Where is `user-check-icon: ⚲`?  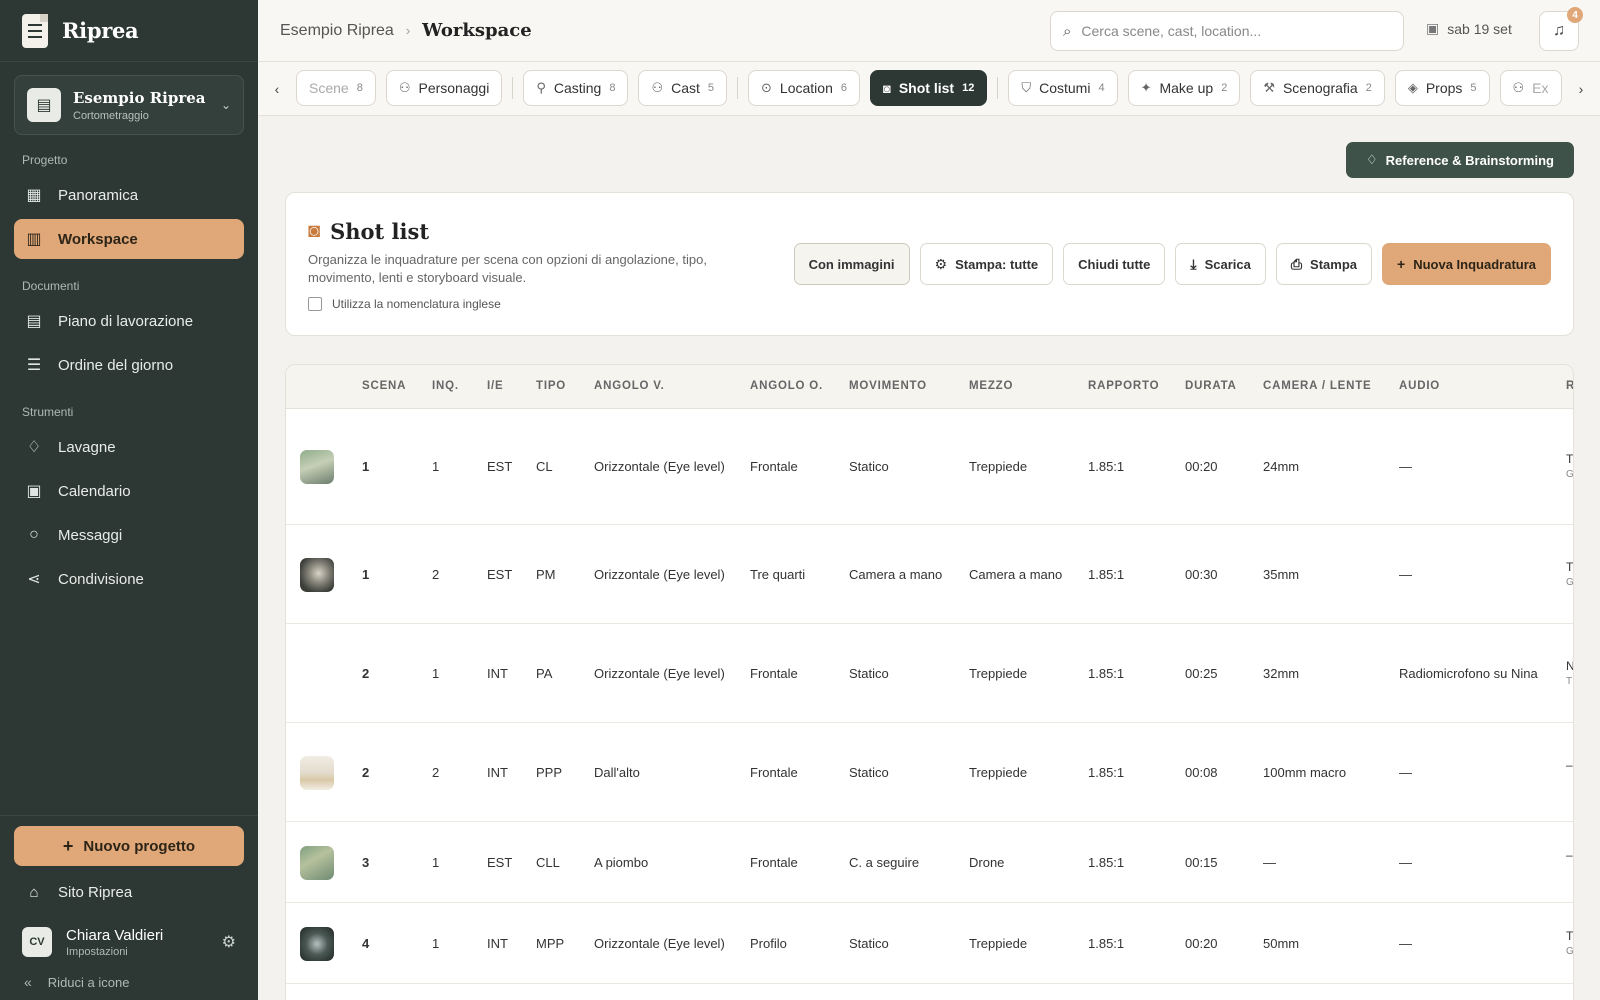
user-check-icon: ⚲ is located at coordinates (541, 87).